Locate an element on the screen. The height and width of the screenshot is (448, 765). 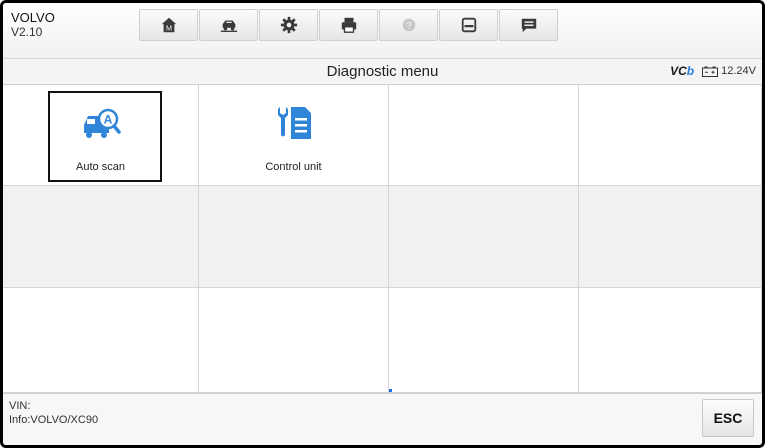
page-title: Diagnostic menu is located at coordinates (382, 71).